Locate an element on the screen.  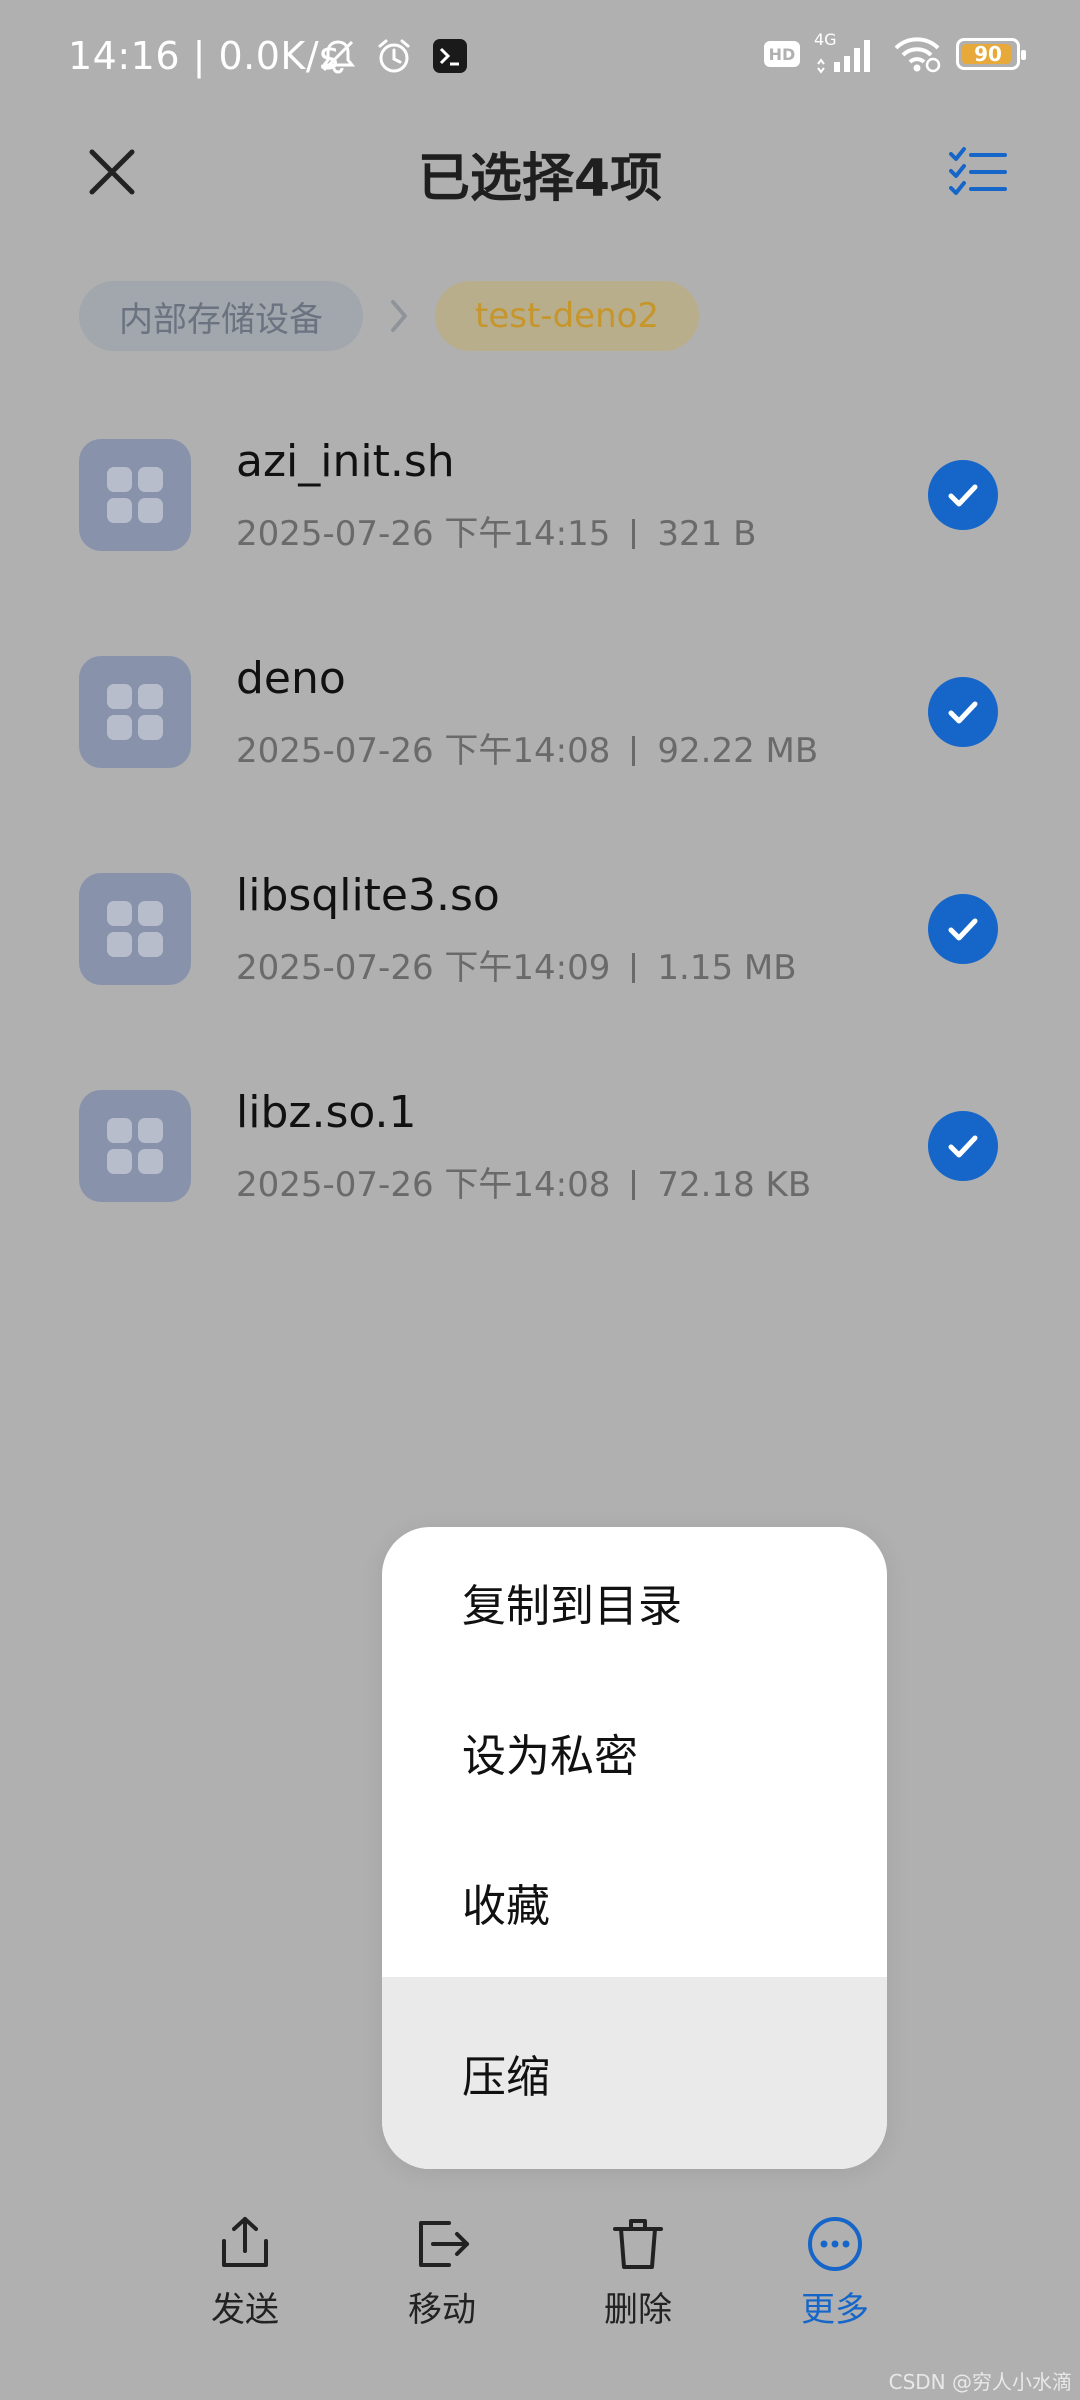
more-options-menu: 复制到目录 设为私密 收藏 压缩 is located at coordinates (634, 1848).